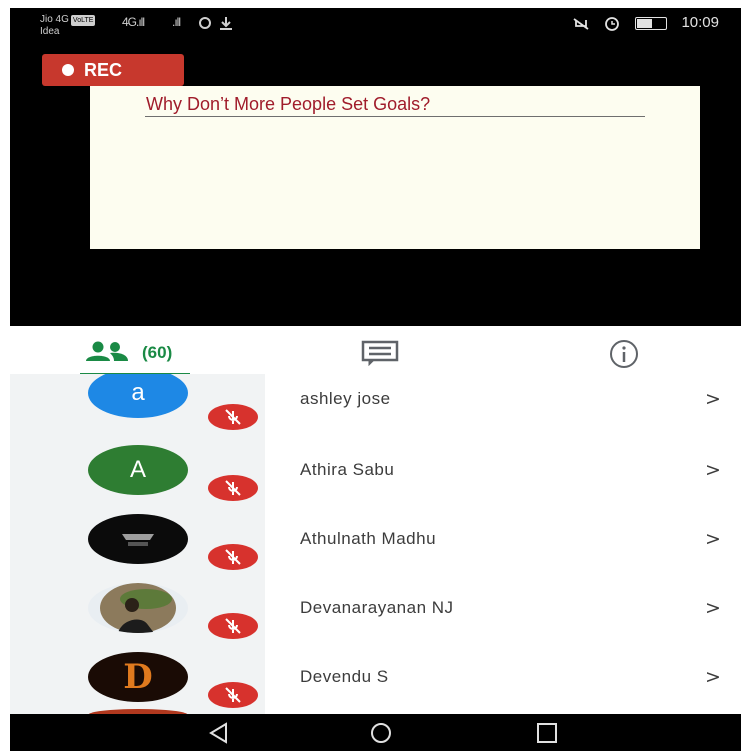  What do you see at coordinates (395, 116) in the screenshot?
I see `slide-title-rule` at bounding box center [395, 116].